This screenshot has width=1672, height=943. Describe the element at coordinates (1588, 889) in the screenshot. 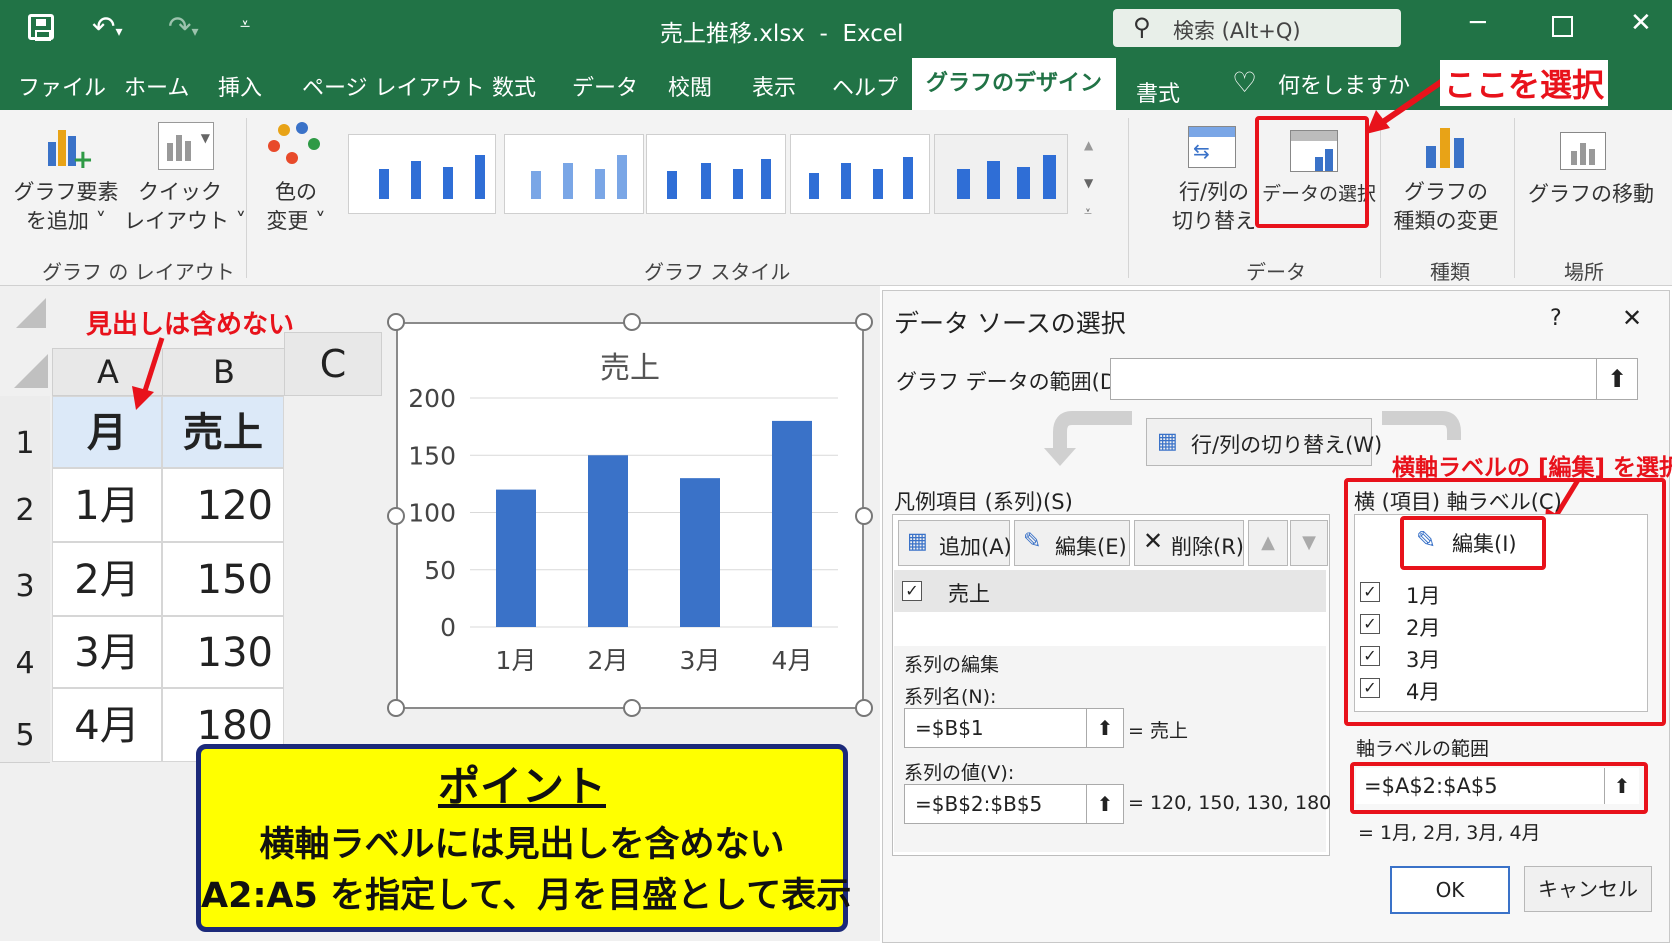

I see `cancel-button: キャンセル` at that location.